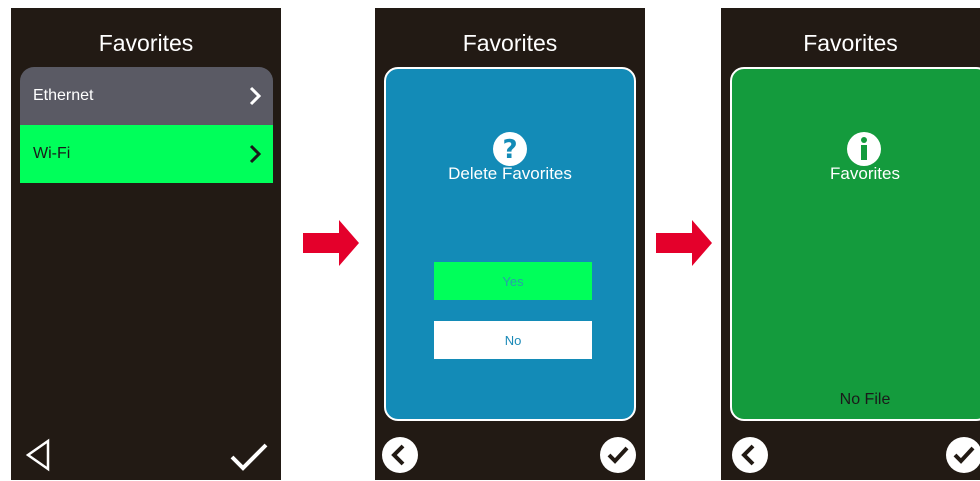  What do you see at coordinates (513, 340) in the screenshot?
I see `no-button: No` at bounding box center [513, 340].